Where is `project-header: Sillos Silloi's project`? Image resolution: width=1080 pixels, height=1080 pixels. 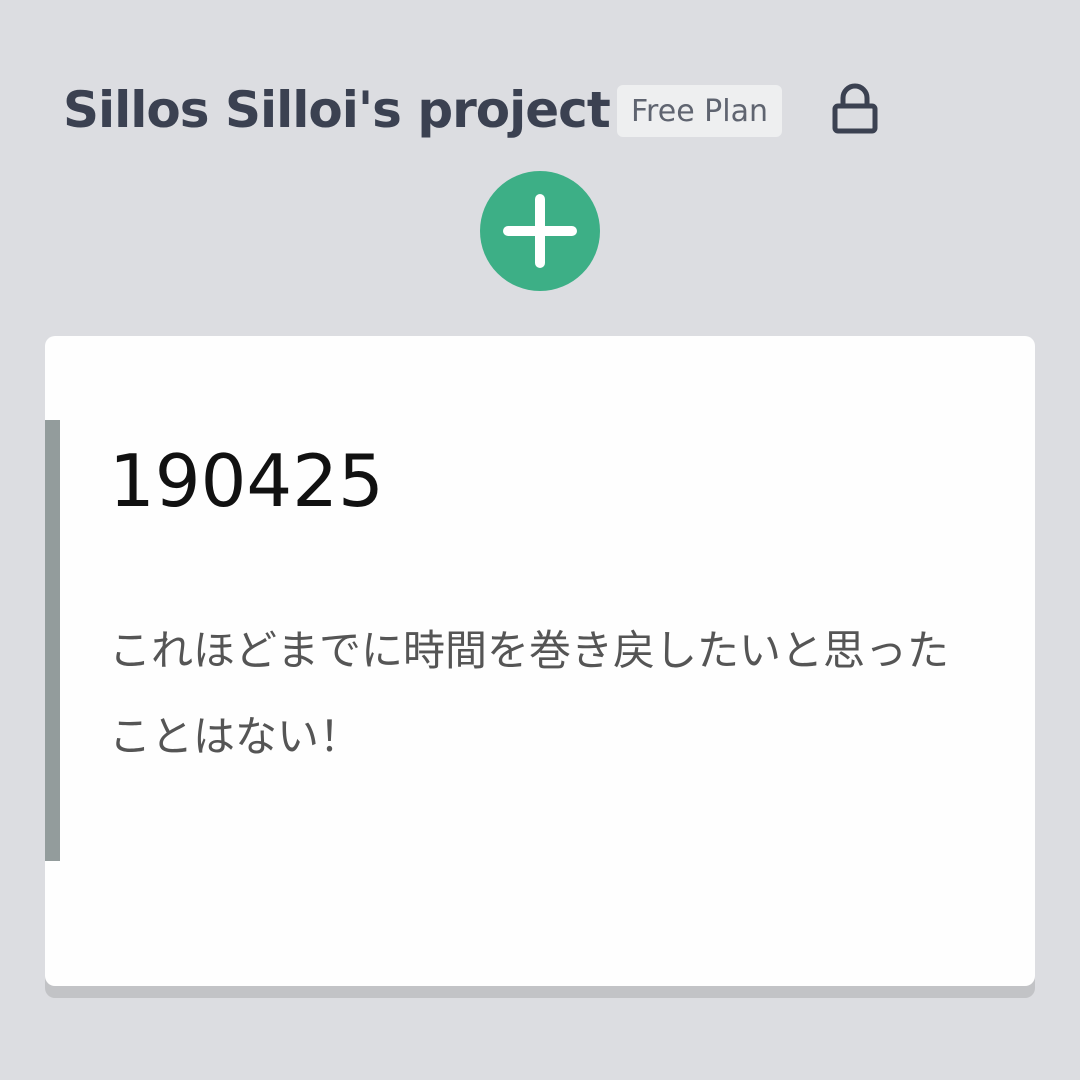 project-header: Sillos Silloi's project is located at coordinates (337, 110).